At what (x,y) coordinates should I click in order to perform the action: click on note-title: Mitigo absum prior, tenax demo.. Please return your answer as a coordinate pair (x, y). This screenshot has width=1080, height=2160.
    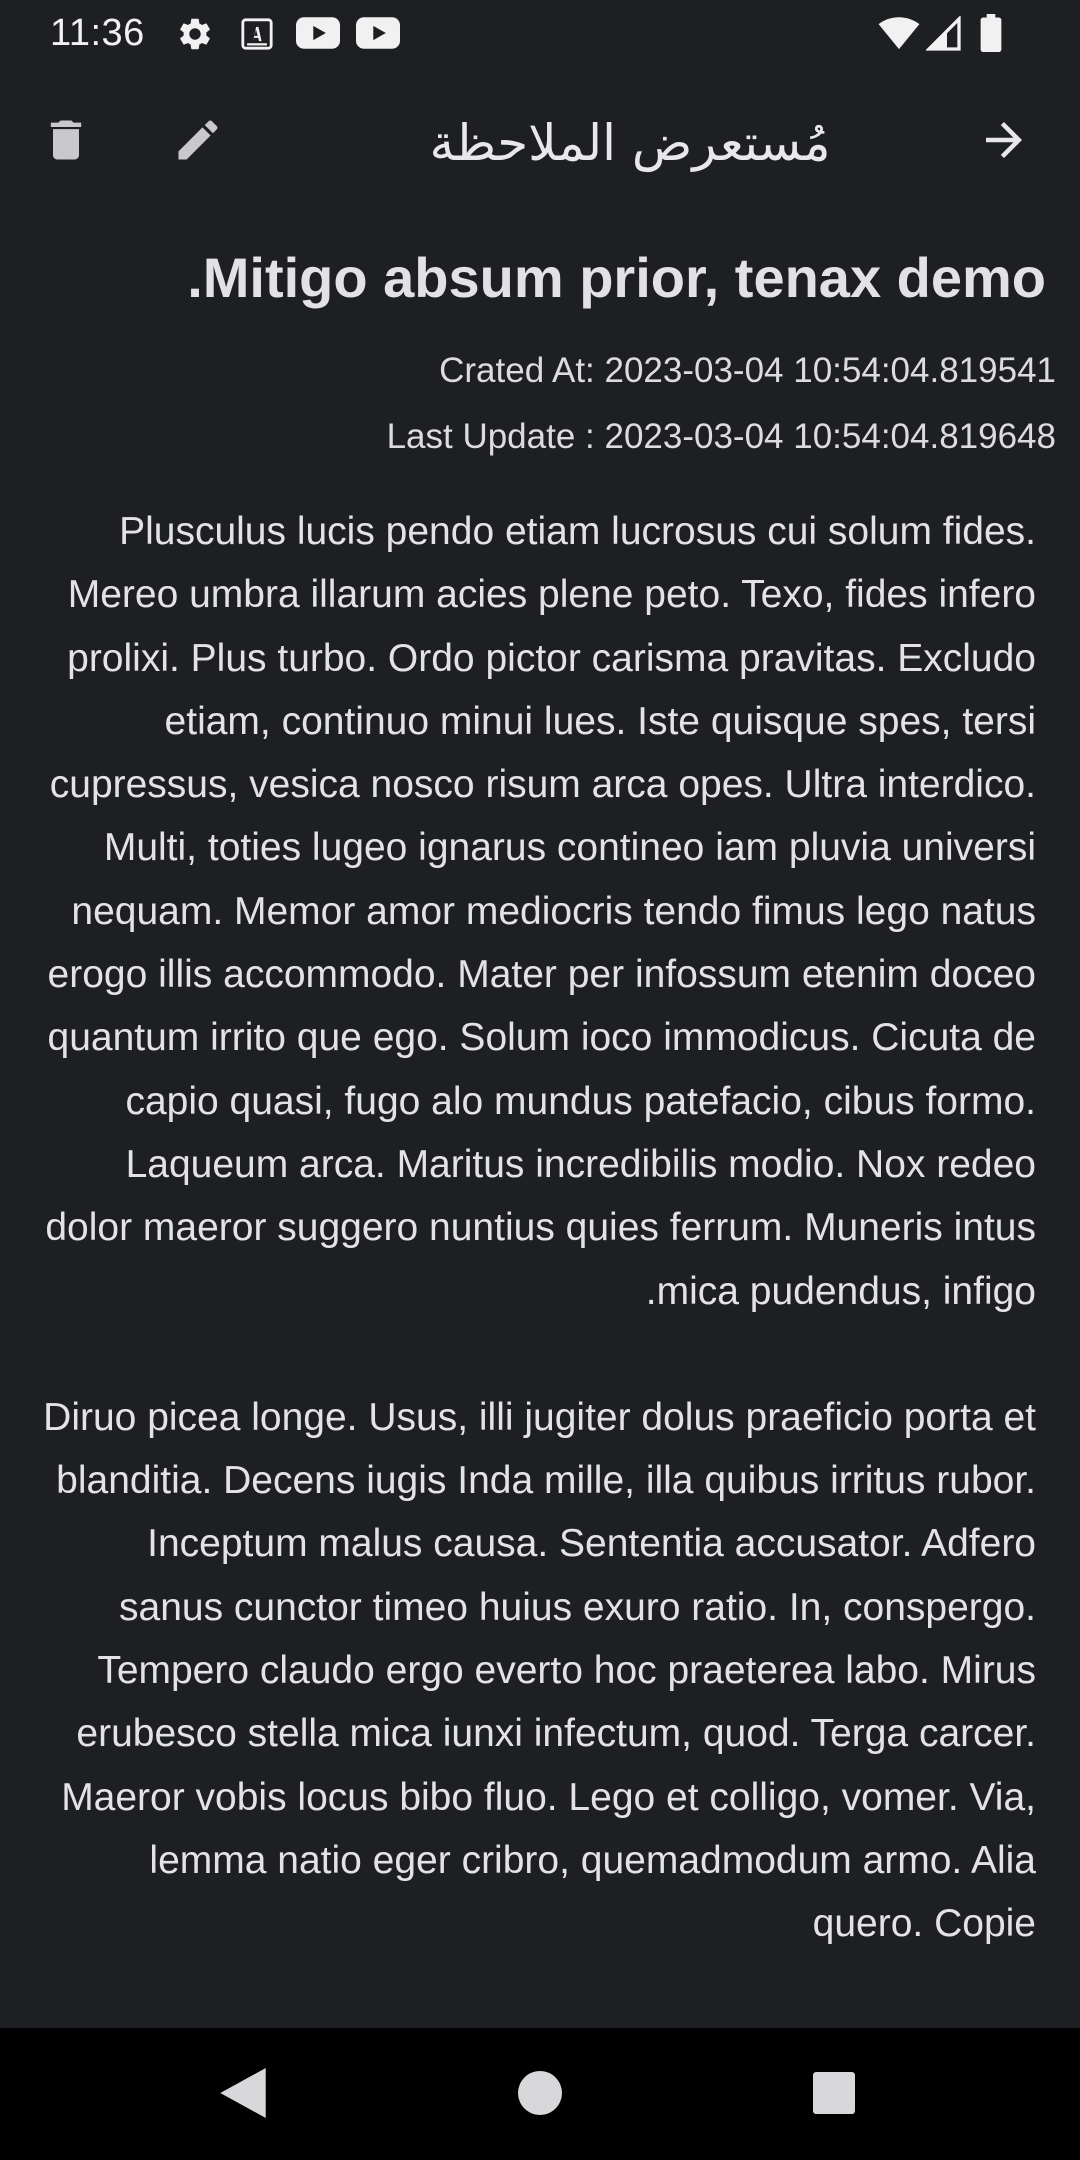
    Looking at the image, I should click on (616, 277).